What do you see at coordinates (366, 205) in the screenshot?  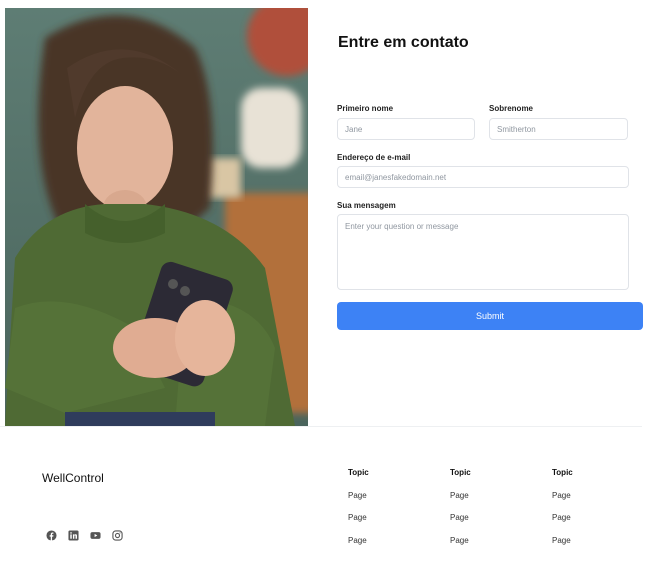 I see `message-label: Sua mensagem` at bounding box center [366, 205].